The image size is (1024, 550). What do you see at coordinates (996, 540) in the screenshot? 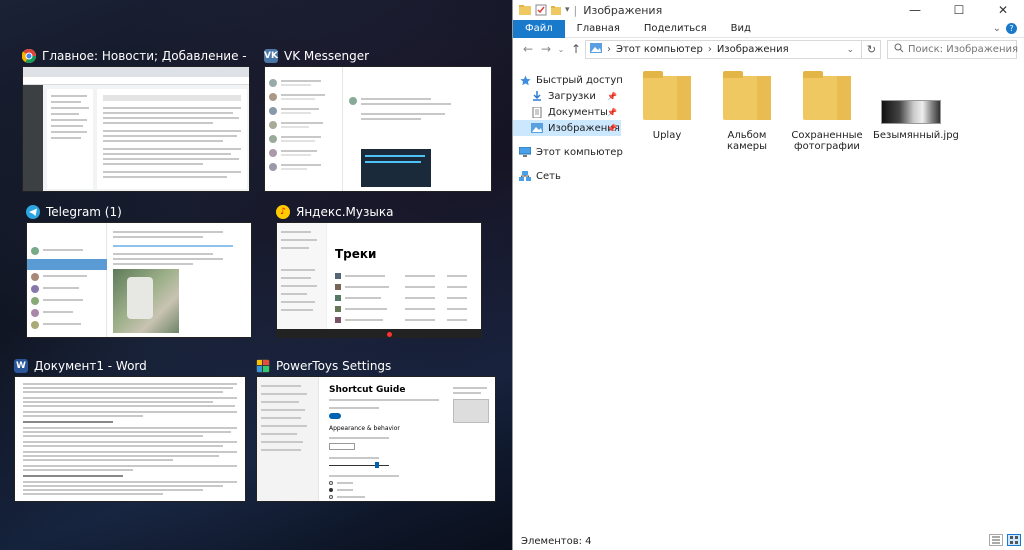
I see `details-view-button` at bounding box center [996, 540].